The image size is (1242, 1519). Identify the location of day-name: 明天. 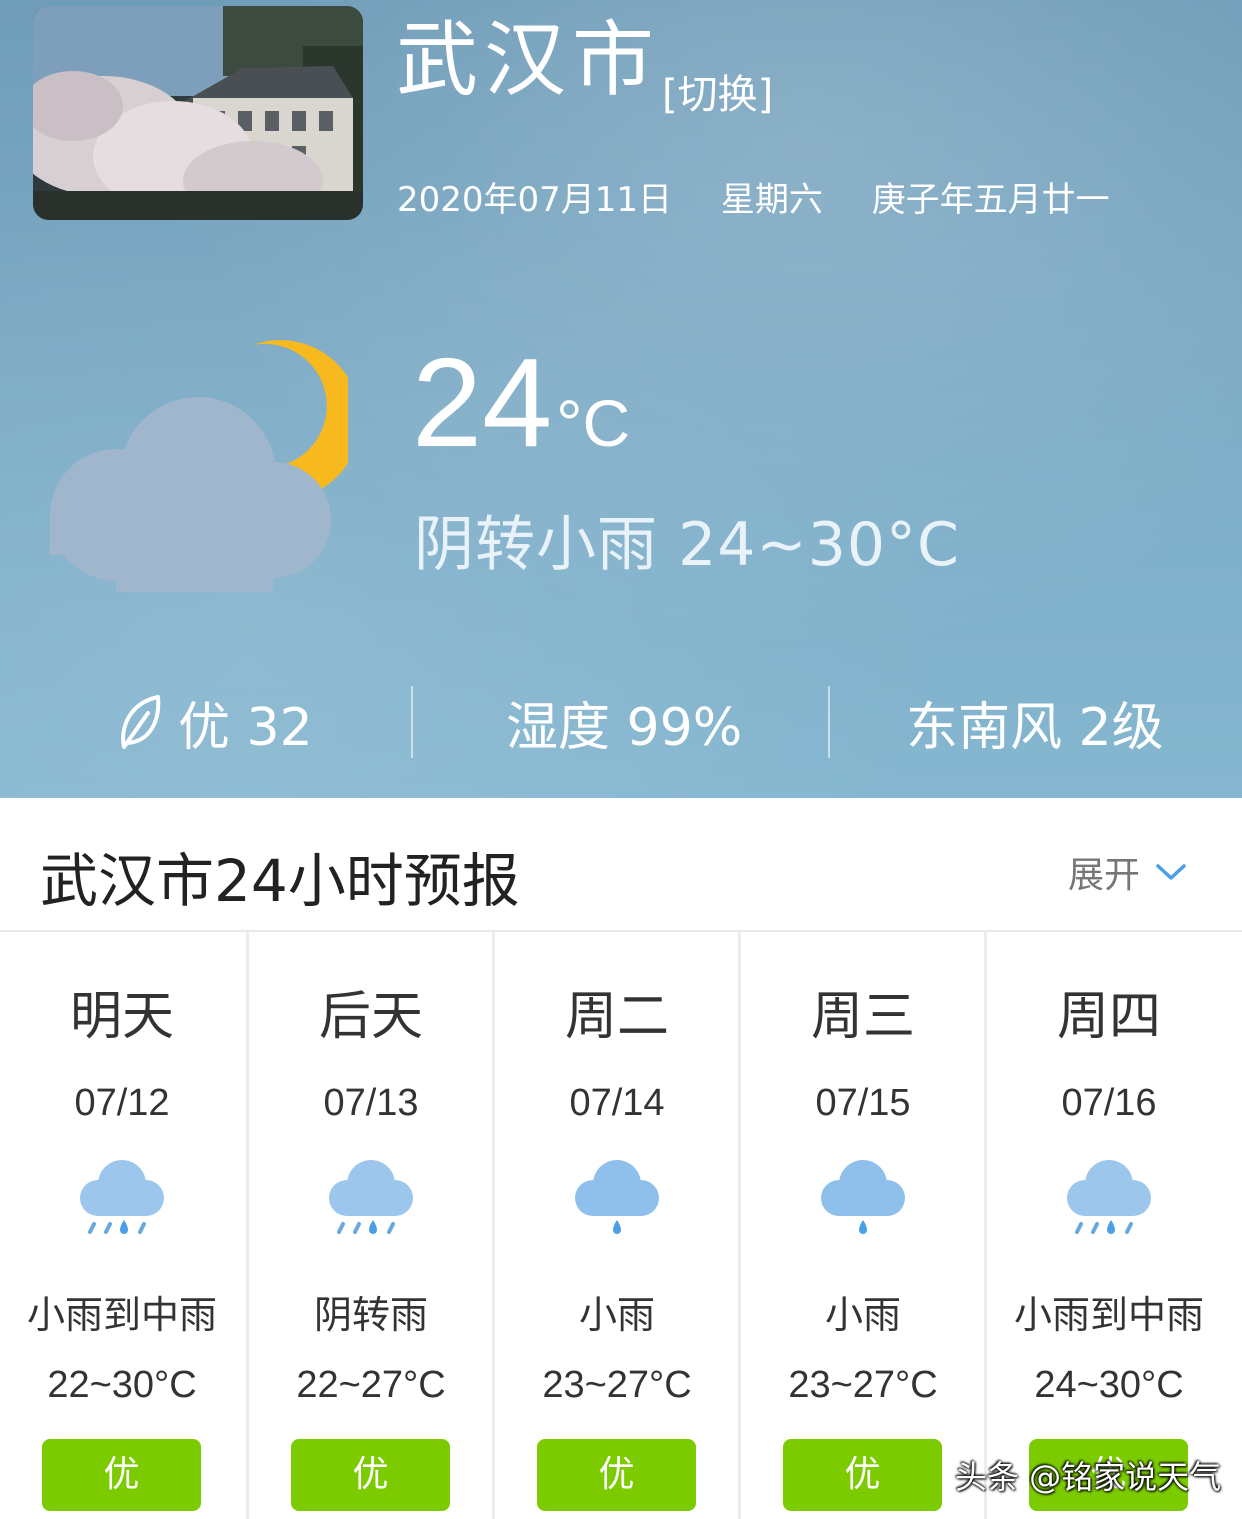
(121, 1017).